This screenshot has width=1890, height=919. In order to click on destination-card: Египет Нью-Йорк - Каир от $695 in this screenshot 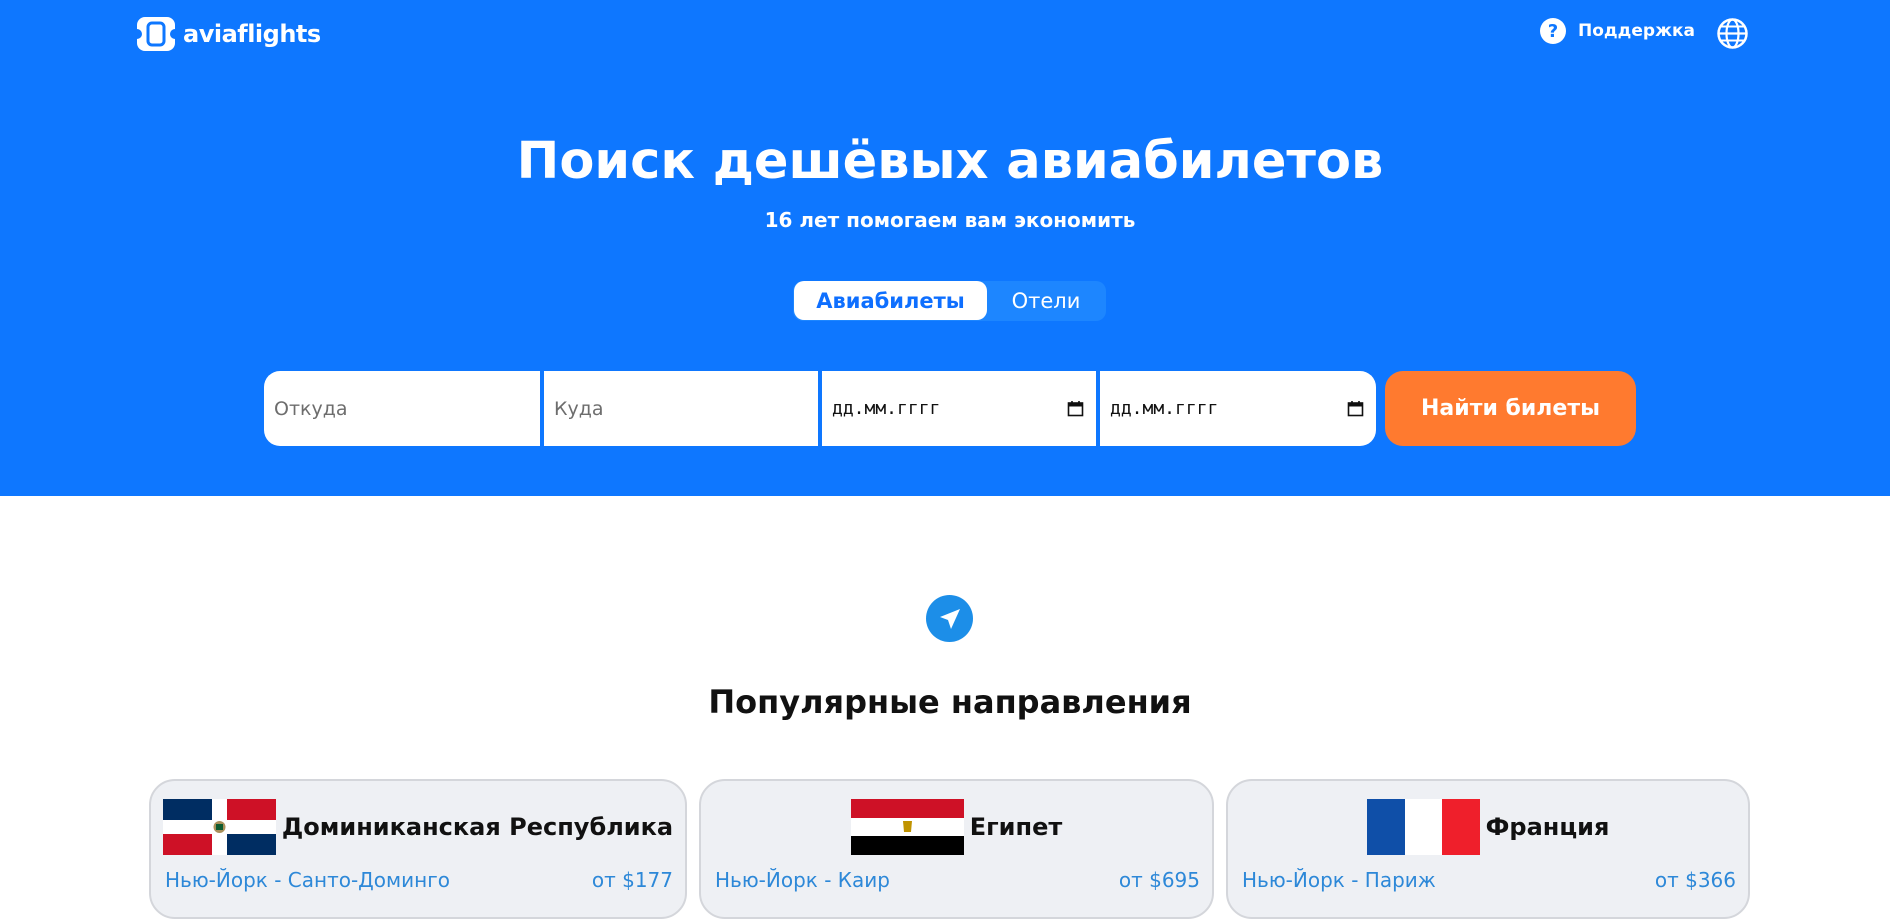, I will do `click(956, 849)`.